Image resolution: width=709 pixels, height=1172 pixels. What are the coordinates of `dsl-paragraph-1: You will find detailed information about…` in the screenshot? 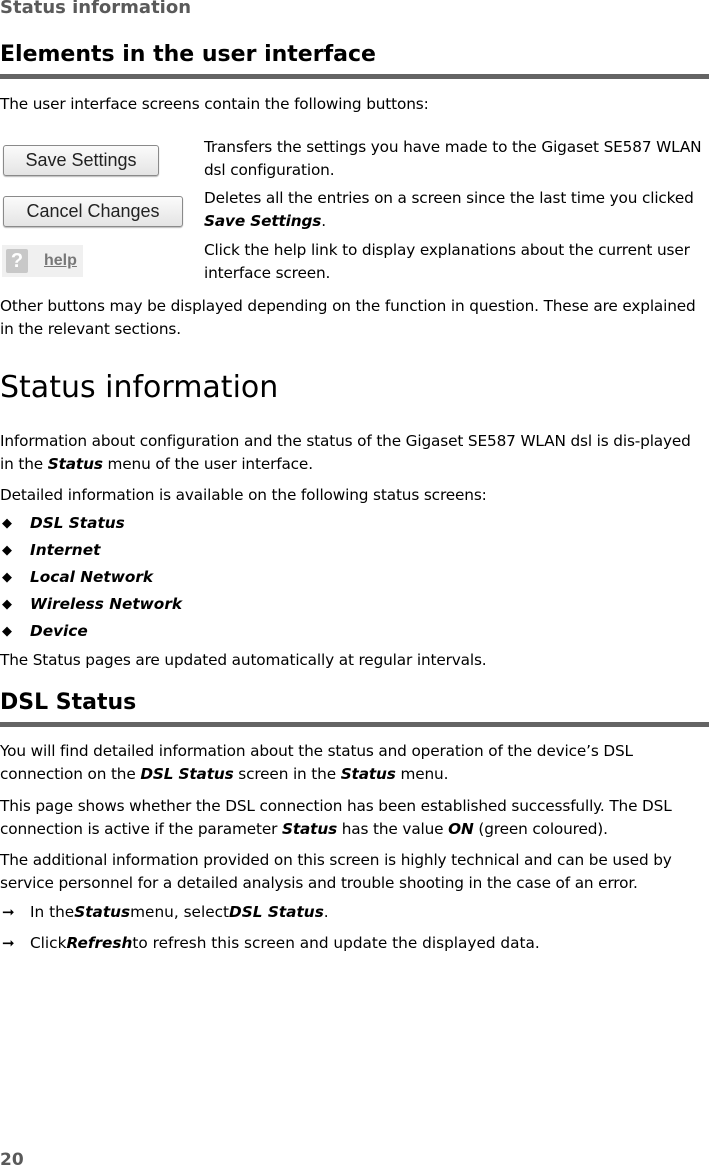 It's located at (316, 762).